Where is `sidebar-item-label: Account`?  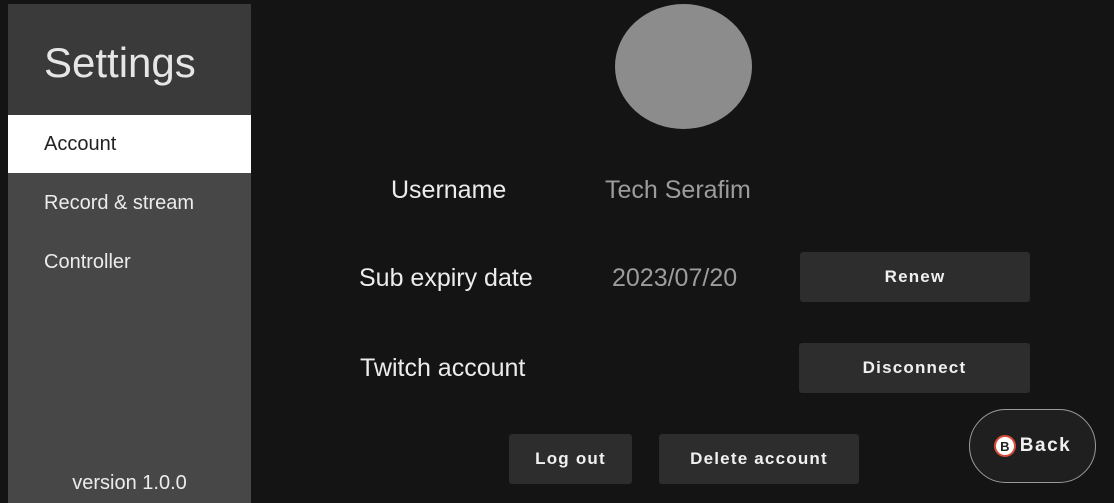 sidebar-item-label: Account is located at coordinates (80, 143).